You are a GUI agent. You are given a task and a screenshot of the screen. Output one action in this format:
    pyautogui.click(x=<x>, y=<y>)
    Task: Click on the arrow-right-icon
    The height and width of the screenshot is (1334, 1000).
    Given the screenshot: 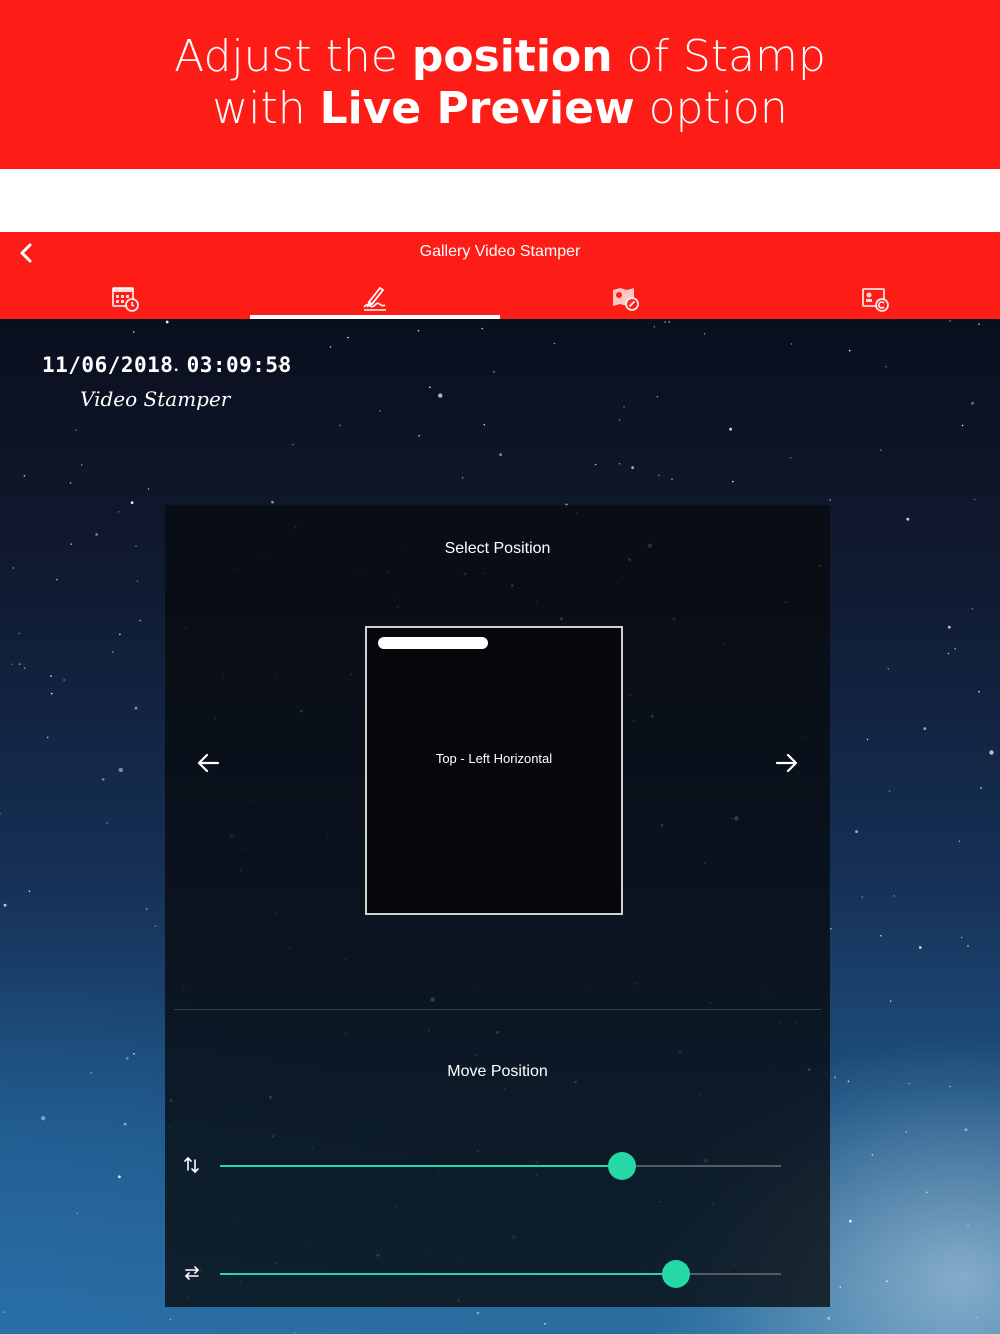 What is the action you would take?
    pyautogui.click(x=786, y=763)
    